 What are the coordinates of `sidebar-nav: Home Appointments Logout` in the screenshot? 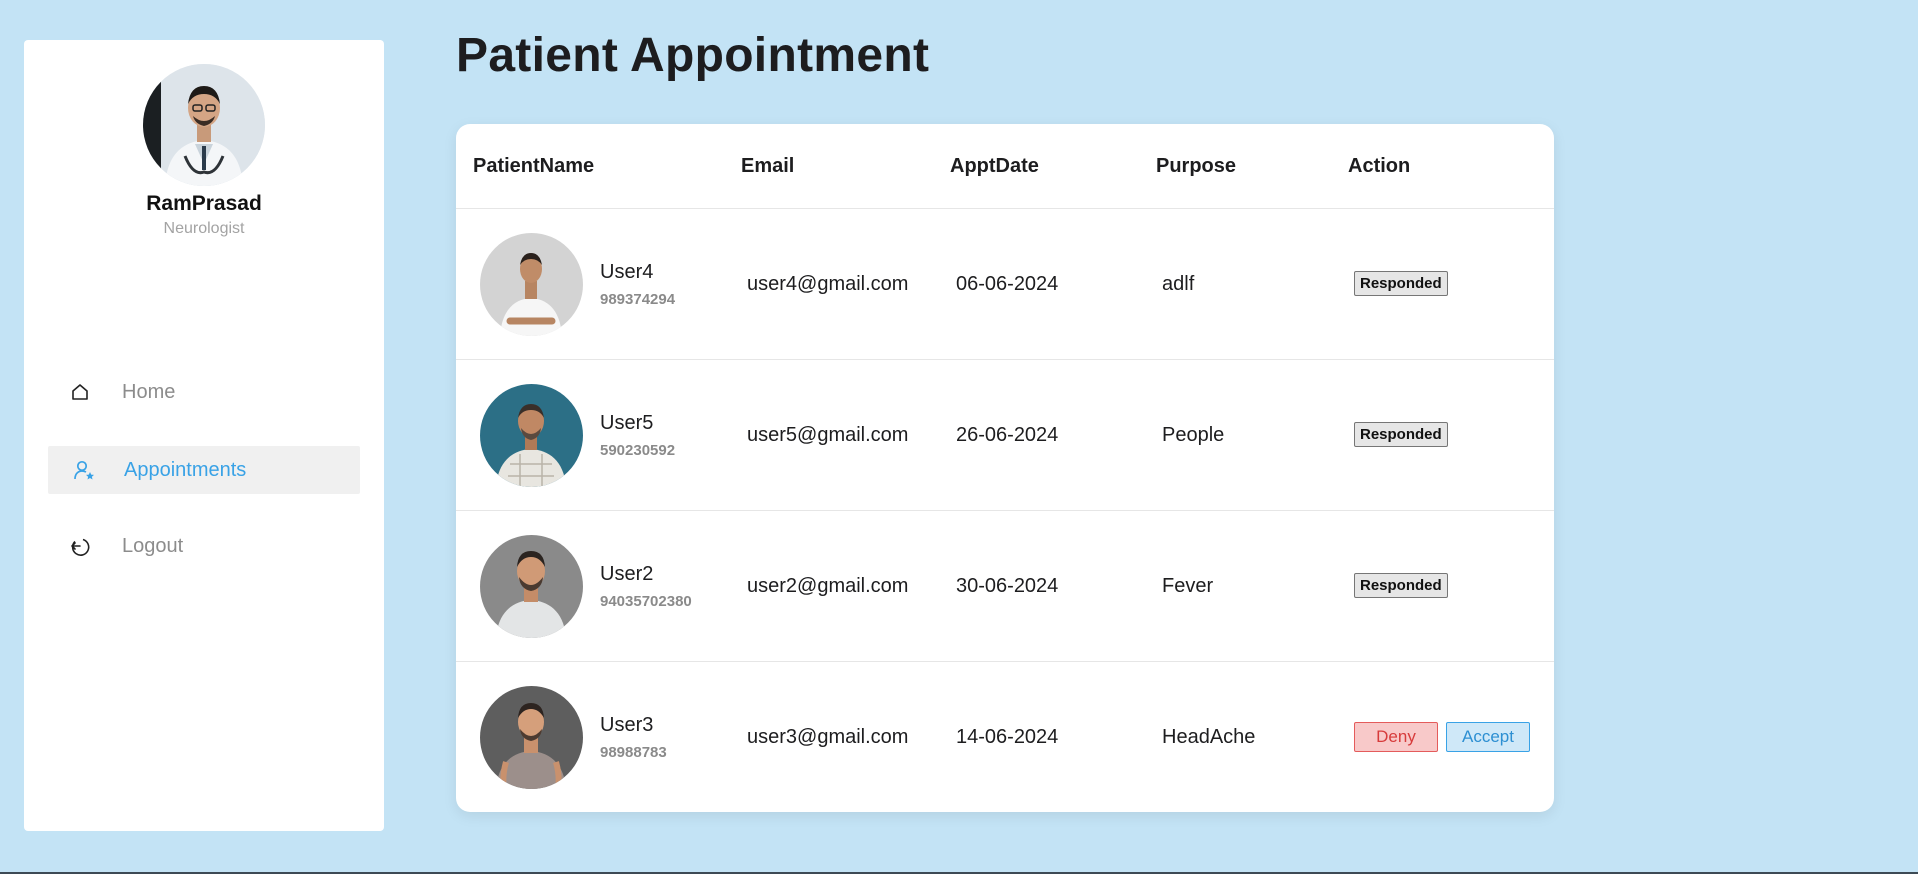 It's located at (204, 489).